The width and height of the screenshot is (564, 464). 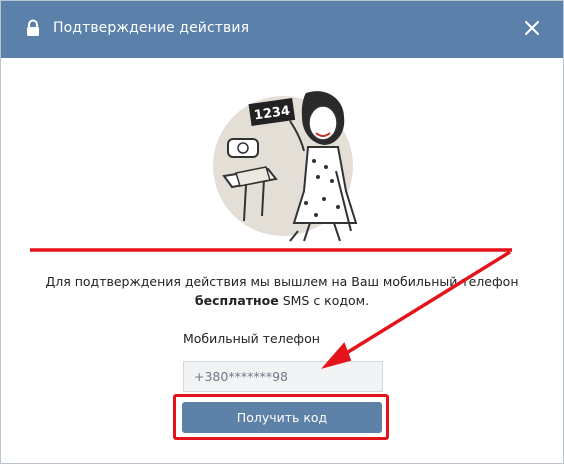 What do you see at coordinates (251, 338) in the screenshot?
I see `phone-label: Мобильный телефон` at bounding box center [251, 338].